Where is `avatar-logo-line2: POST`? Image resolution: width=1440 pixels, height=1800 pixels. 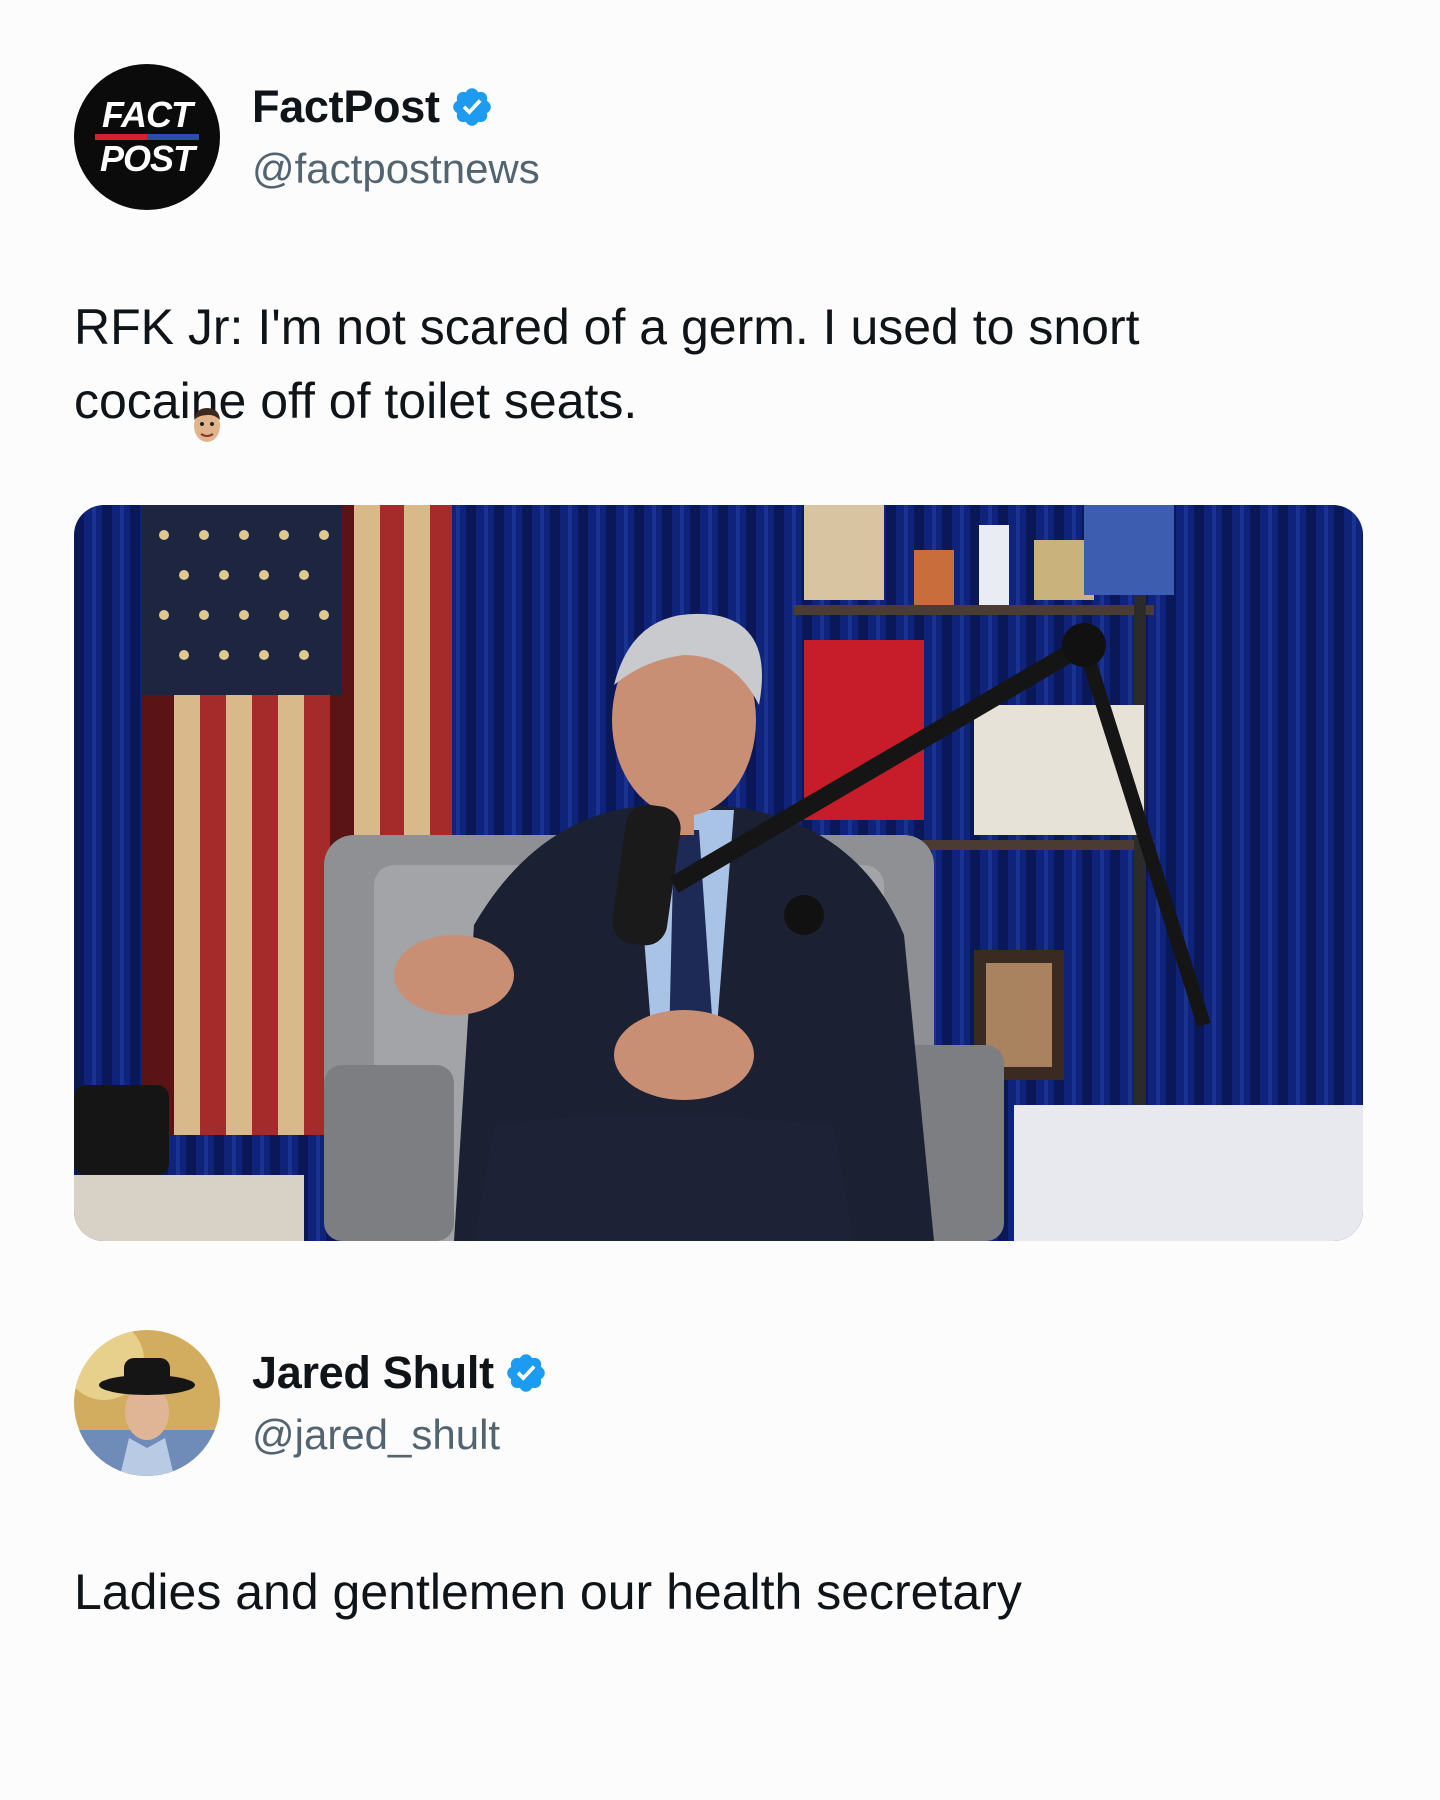 avatar-logo-line2: POST is located at coordinates (147, 158).